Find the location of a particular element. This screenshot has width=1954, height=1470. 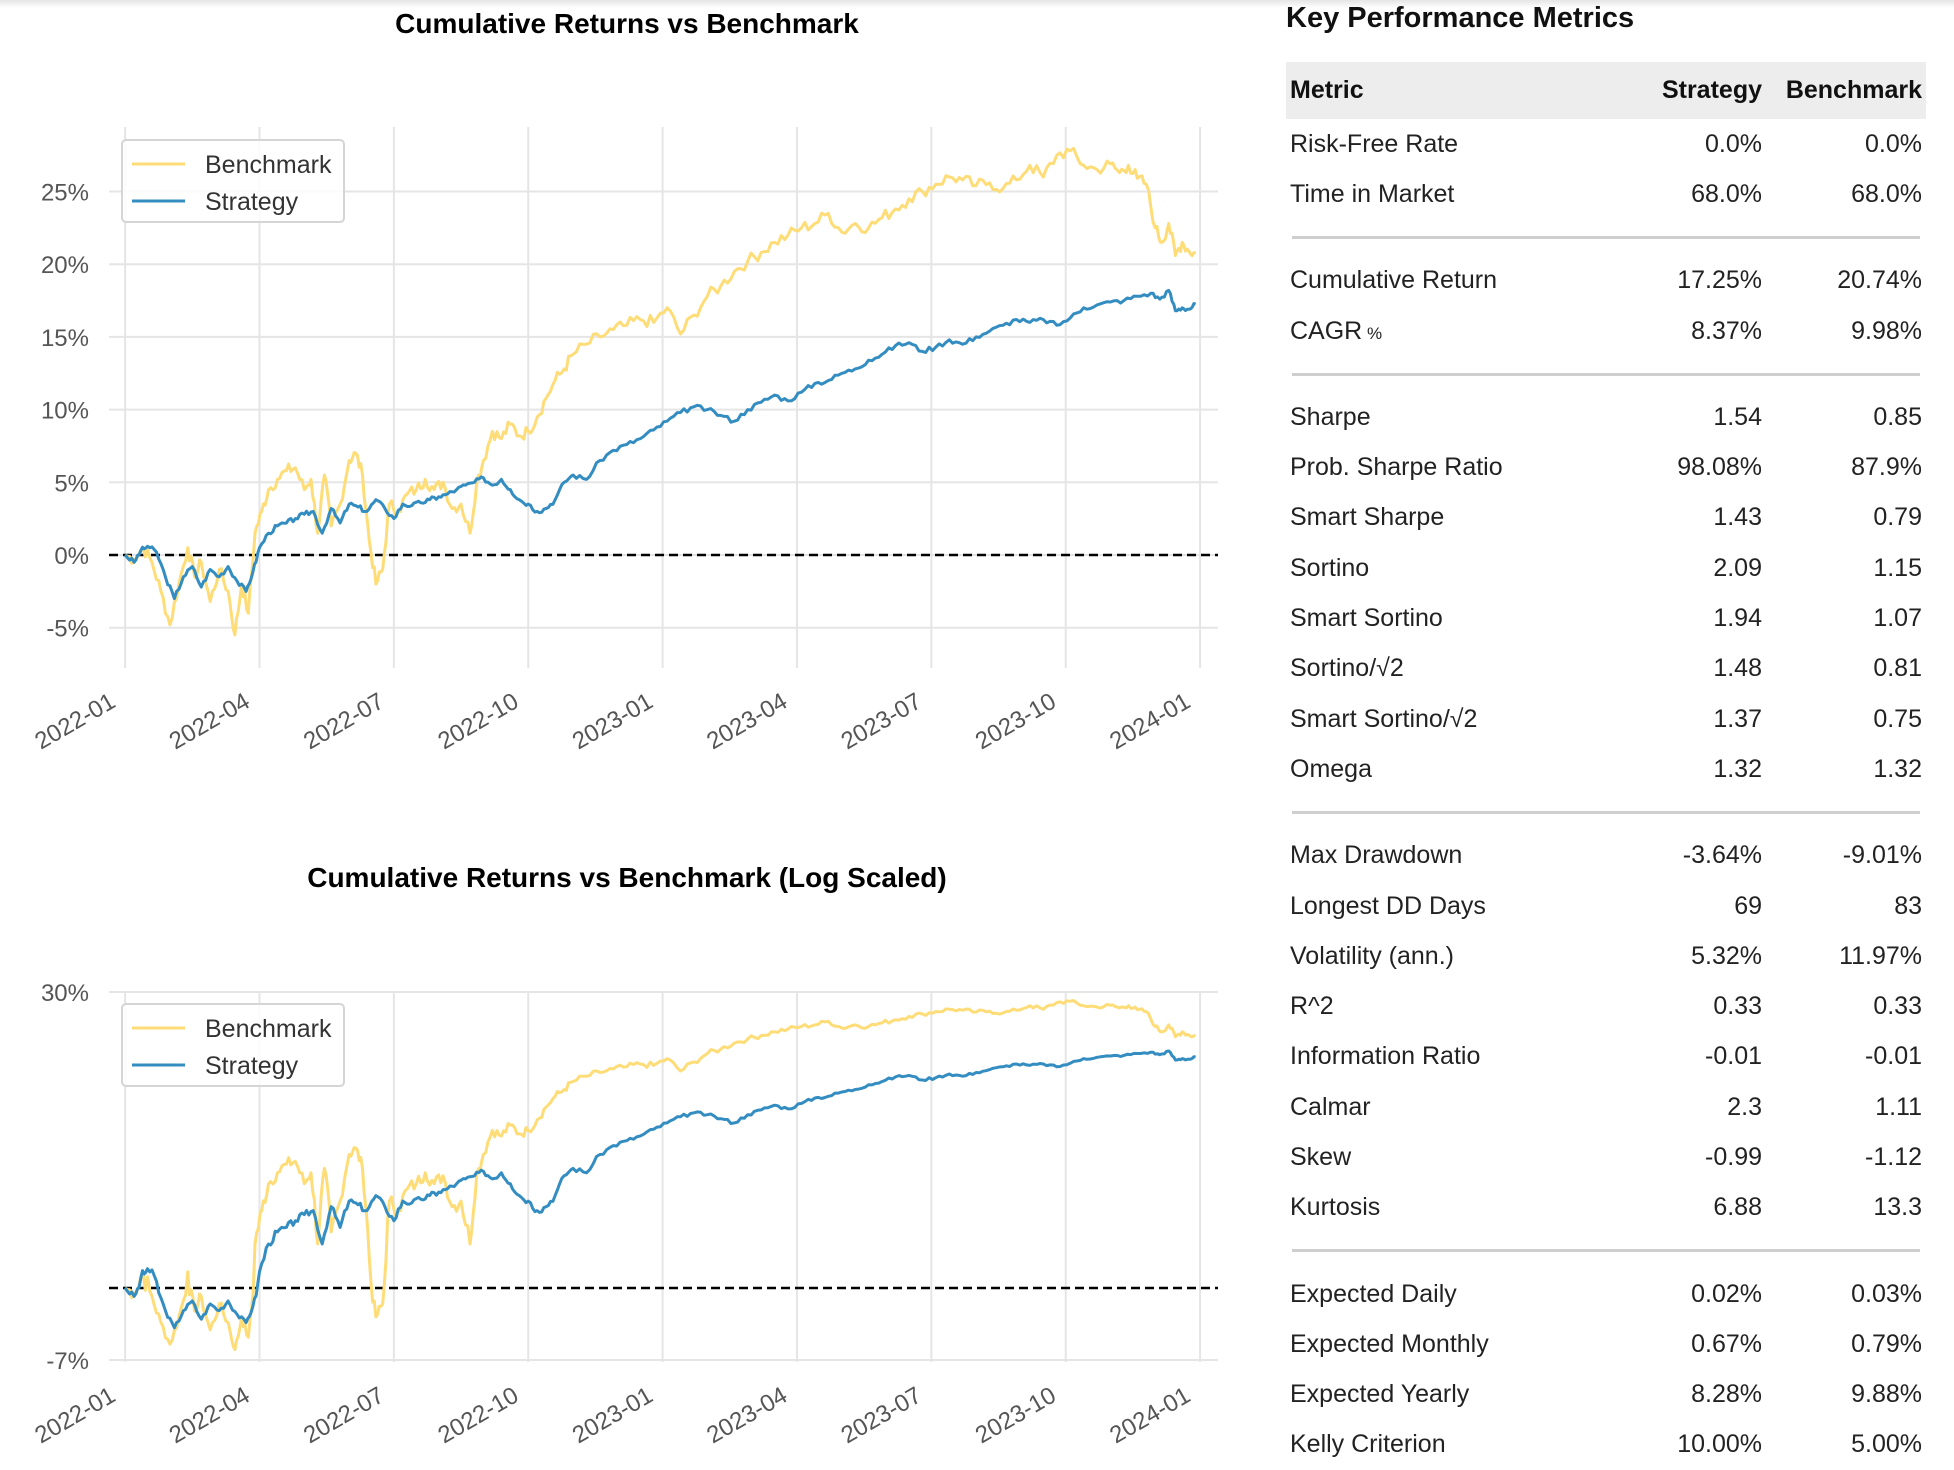

metric-row: Information Ratio -0.01 -0.01 is located at coordinates (1606, 1057).